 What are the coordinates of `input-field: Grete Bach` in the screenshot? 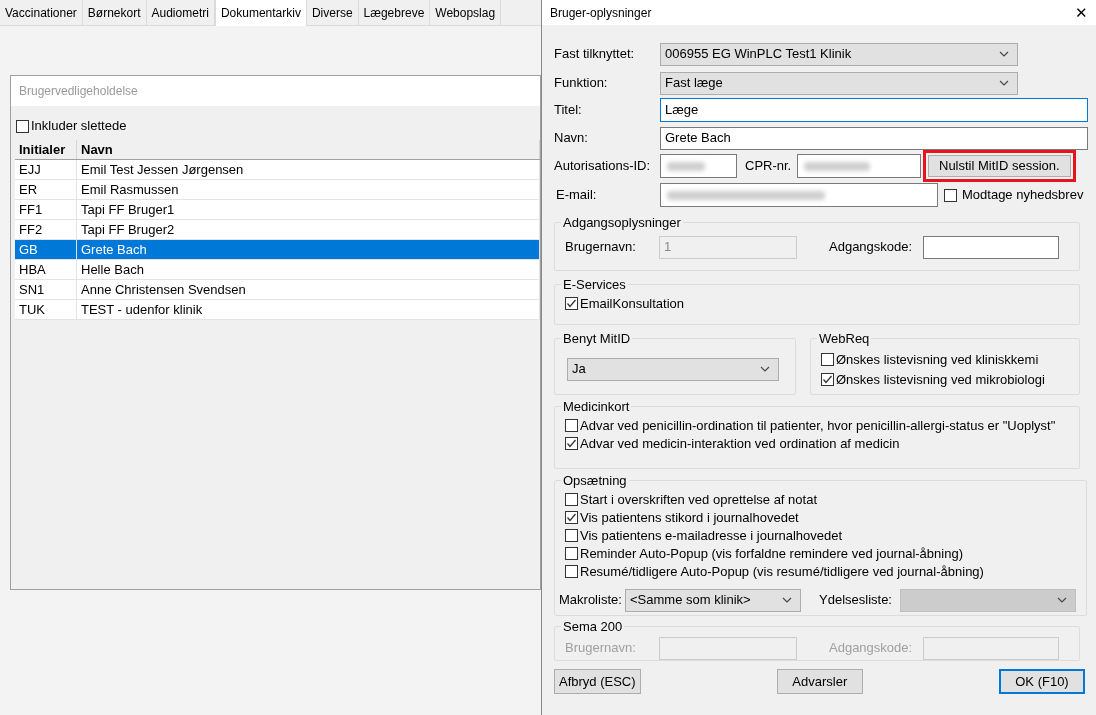 It's located at (874, 138).